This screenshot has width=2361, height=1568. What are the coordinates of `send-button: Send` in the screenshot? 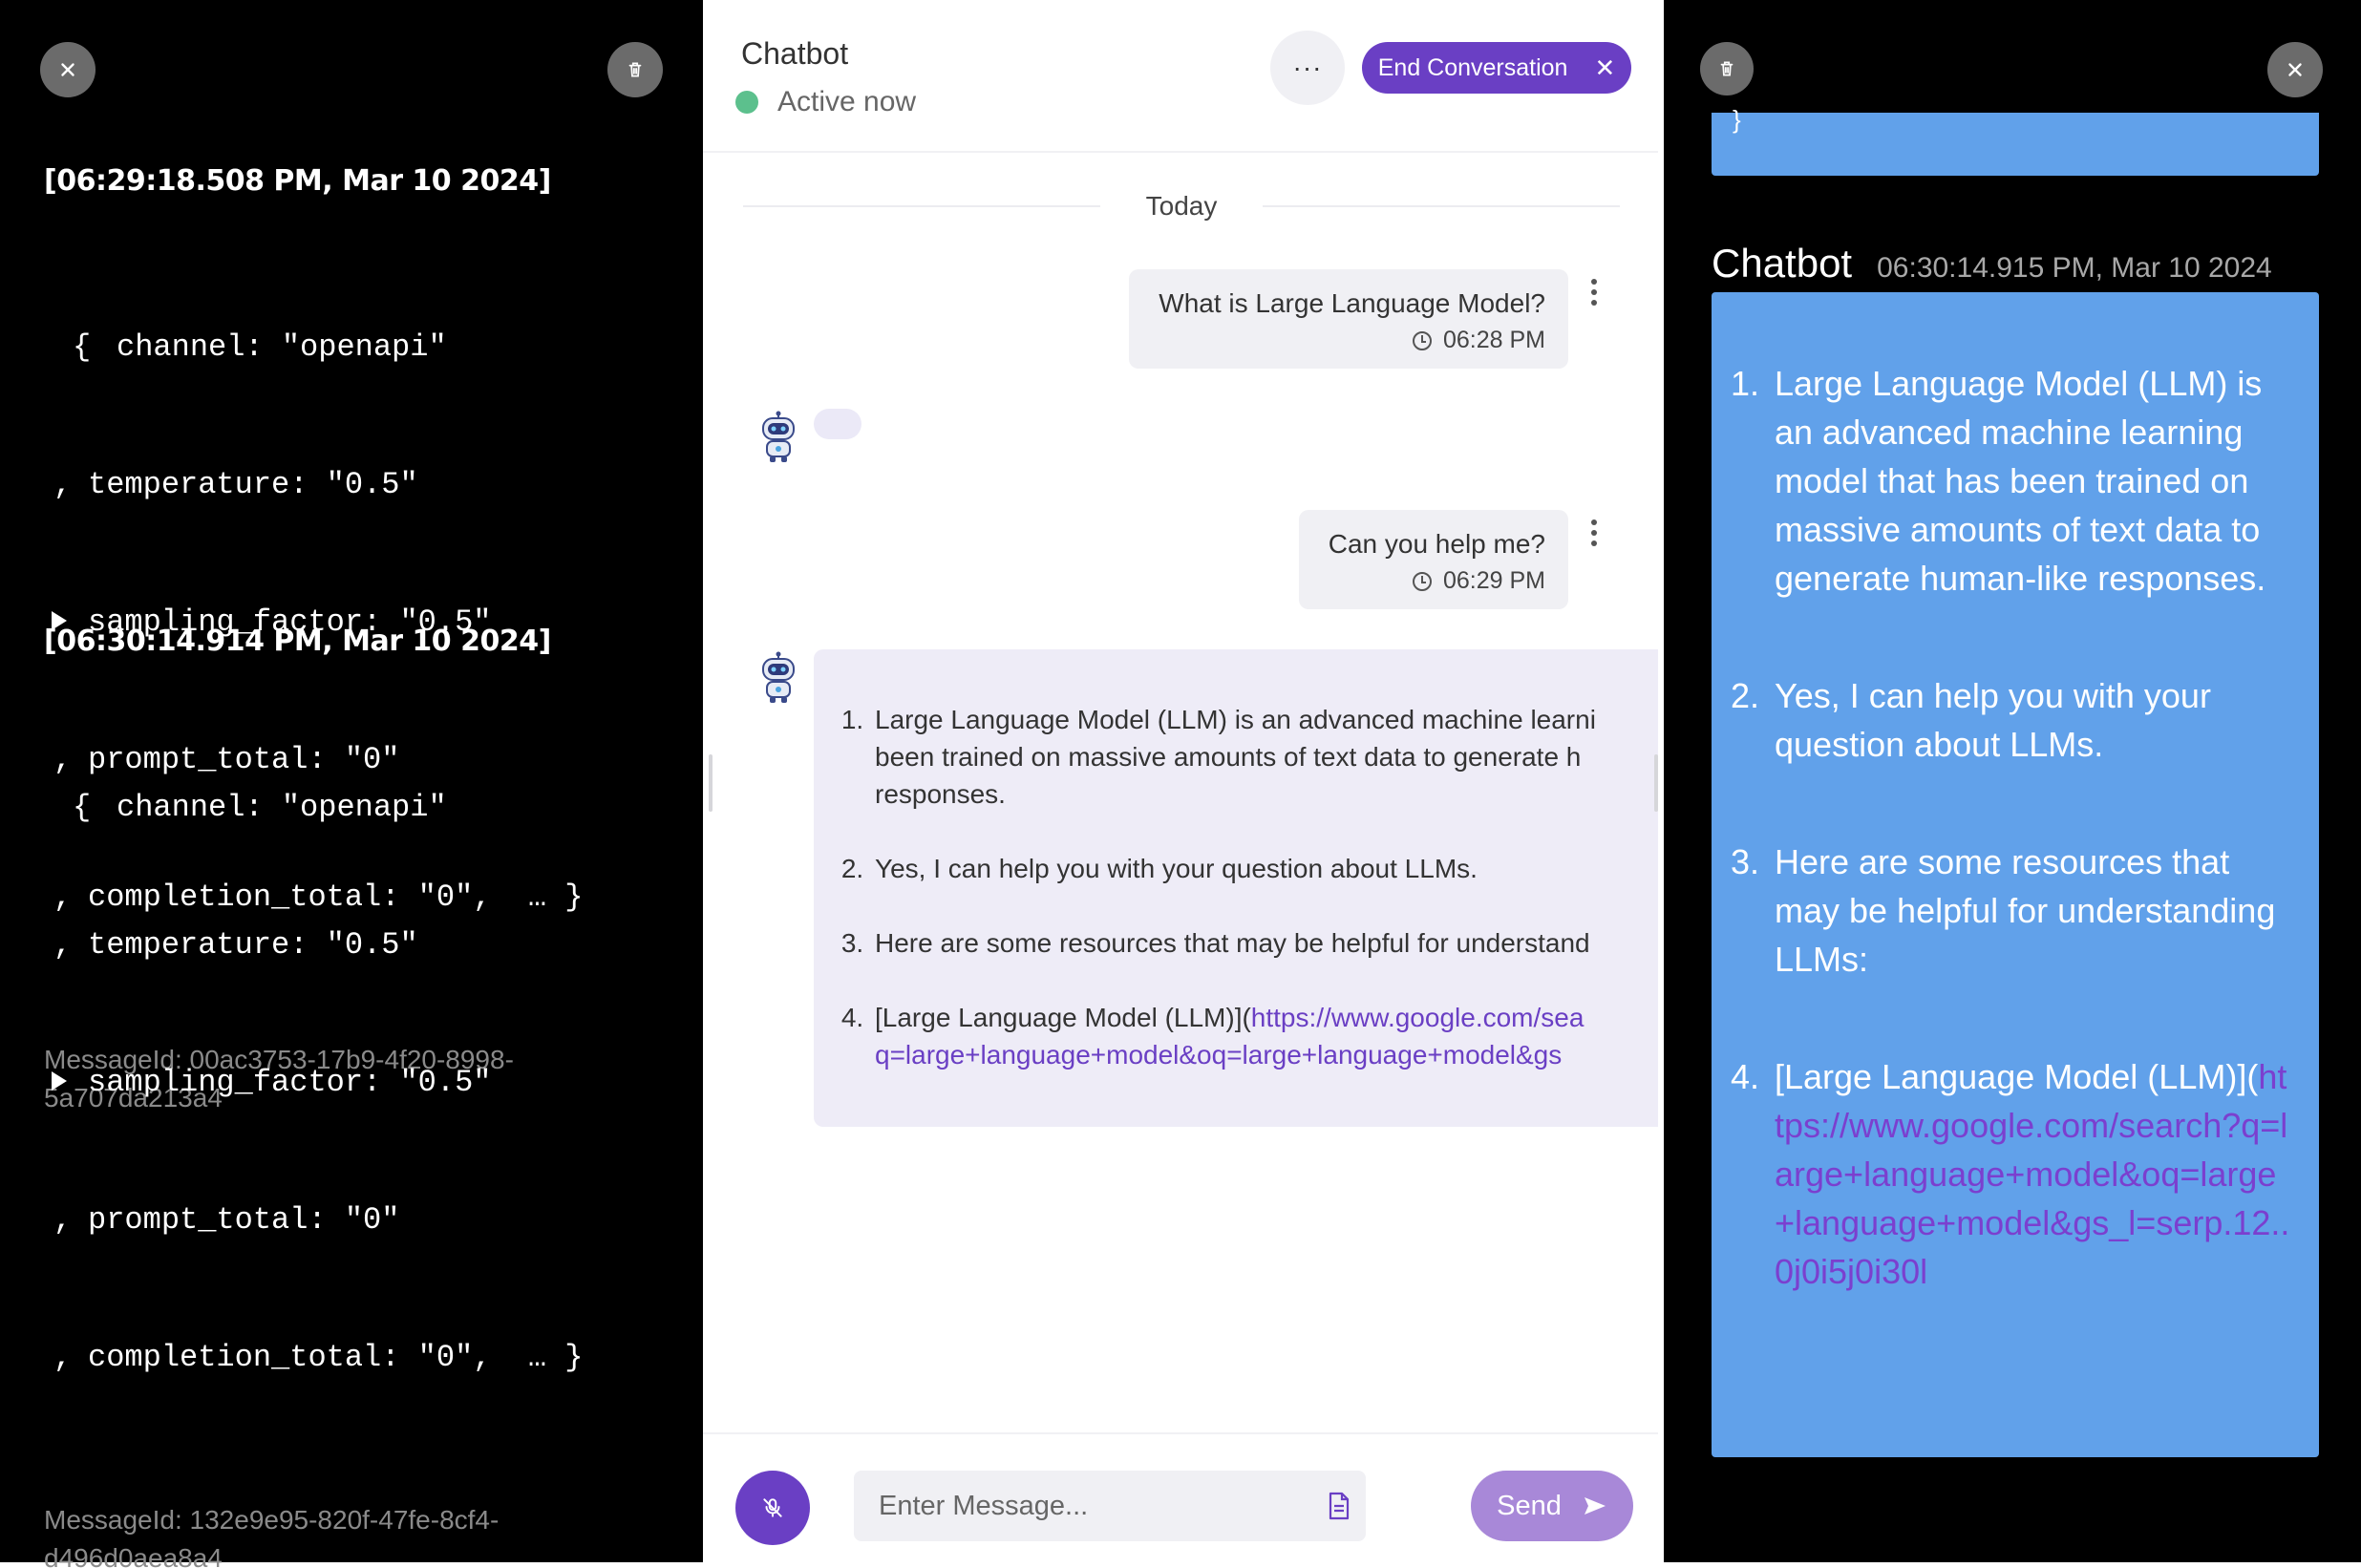 It's located at (1552, 1506).